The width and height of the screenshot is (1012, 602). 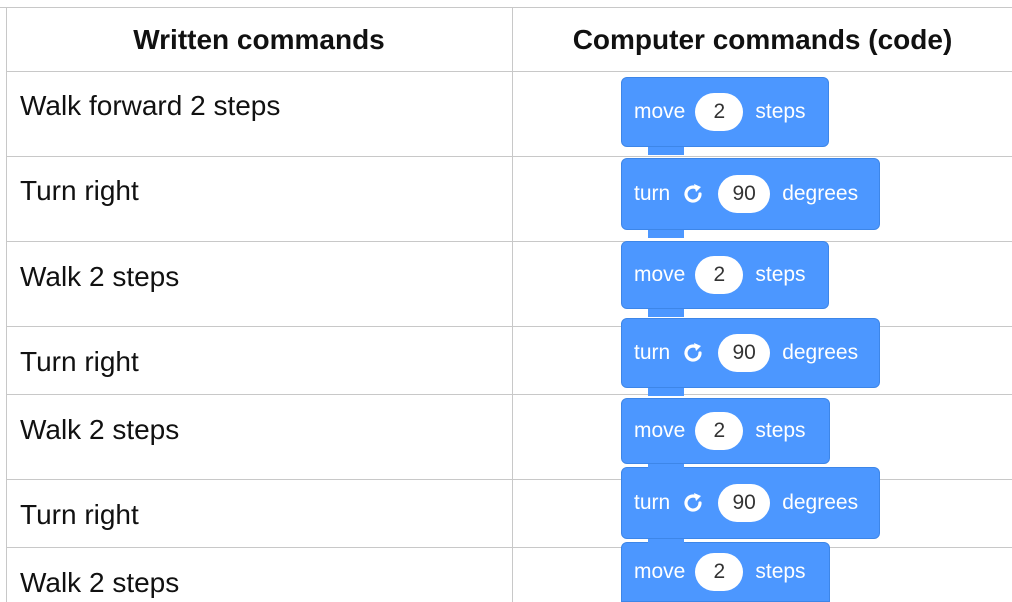 I want to click on header-written-commands: Written commands, so click(x=259, y=39).